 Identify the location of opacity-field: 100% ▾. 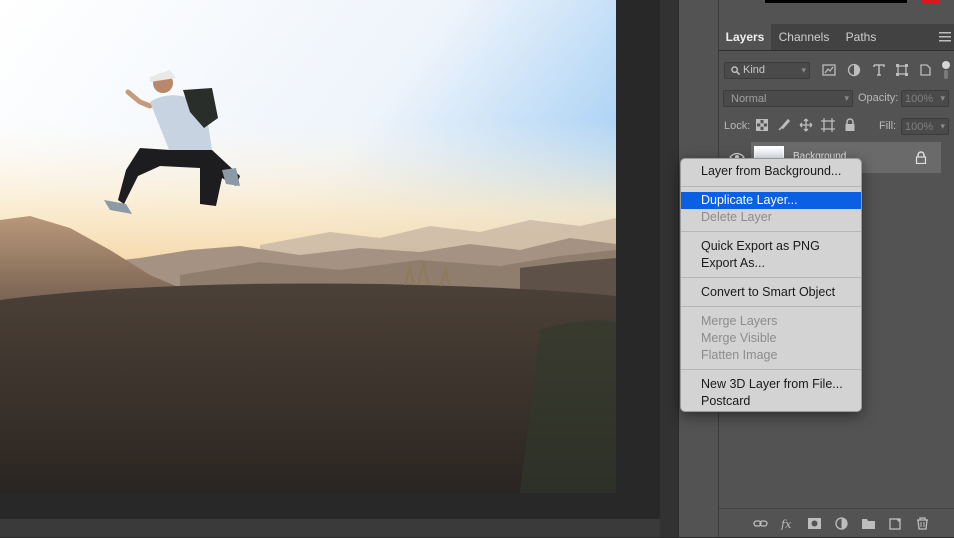
(925, 98).